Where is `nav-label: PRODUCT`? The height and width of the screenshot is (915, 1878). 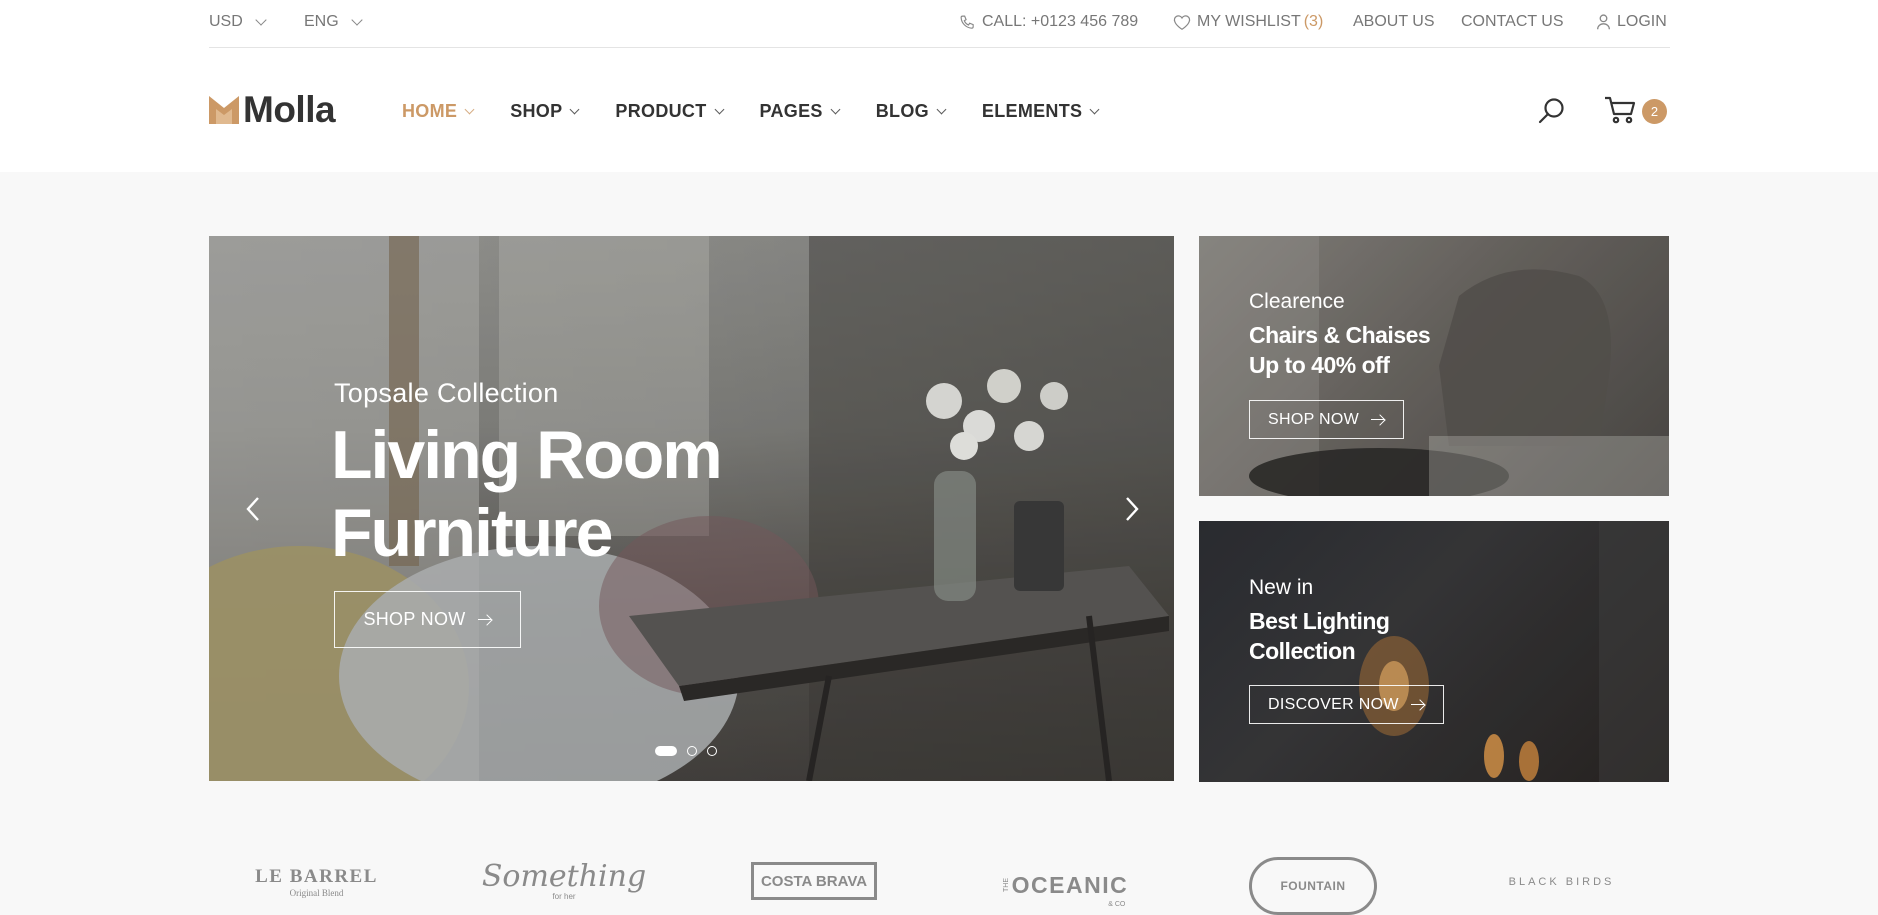 nav-label: PRODUCT is located at coordinates (661, 111).